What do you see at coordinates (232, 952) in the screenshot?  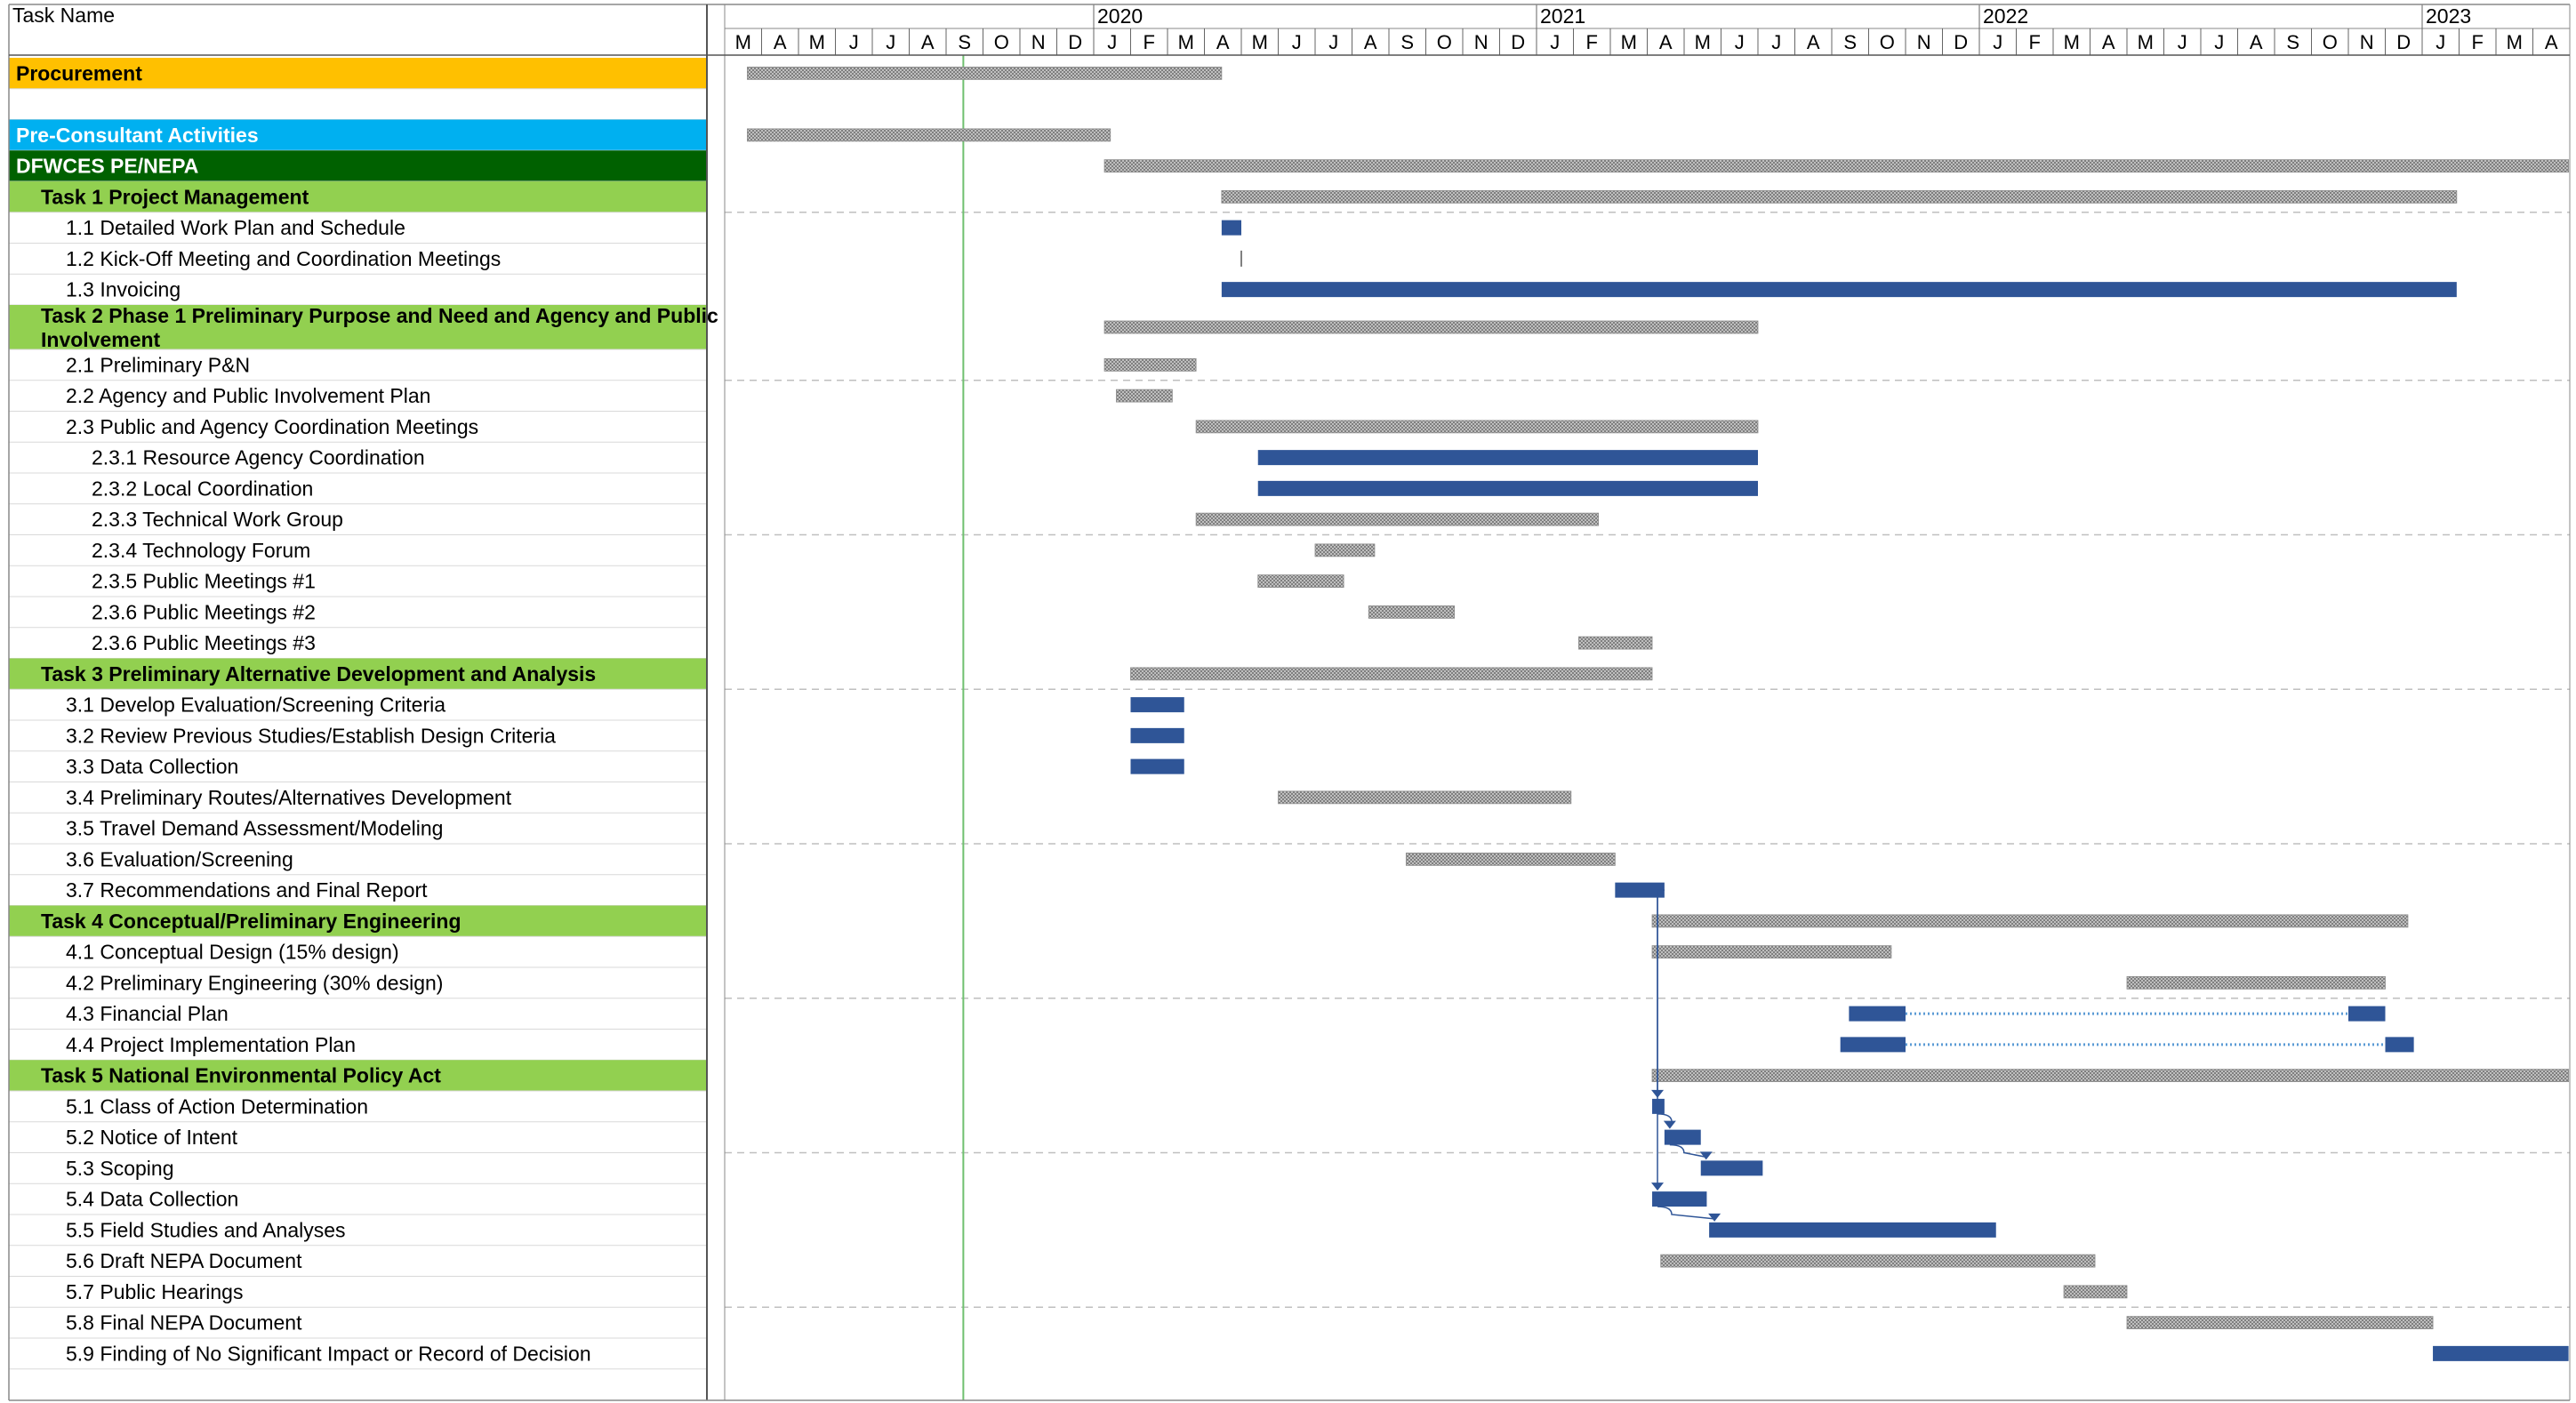 I see `task-label: 4.1 Conceptual Design (15% design)` at bounding box center [232, 952].